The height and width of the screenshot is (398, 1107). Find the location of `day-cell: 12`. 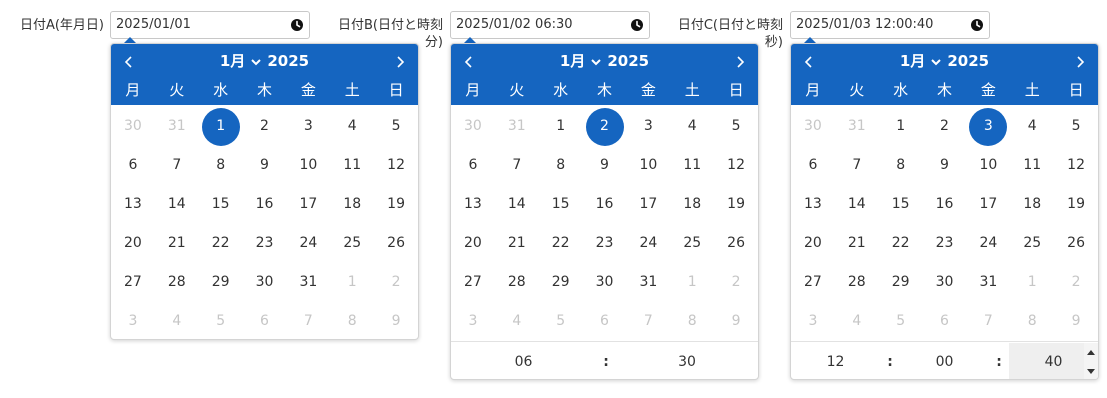

day-cell: 12 is located at coordinates (736, 165).